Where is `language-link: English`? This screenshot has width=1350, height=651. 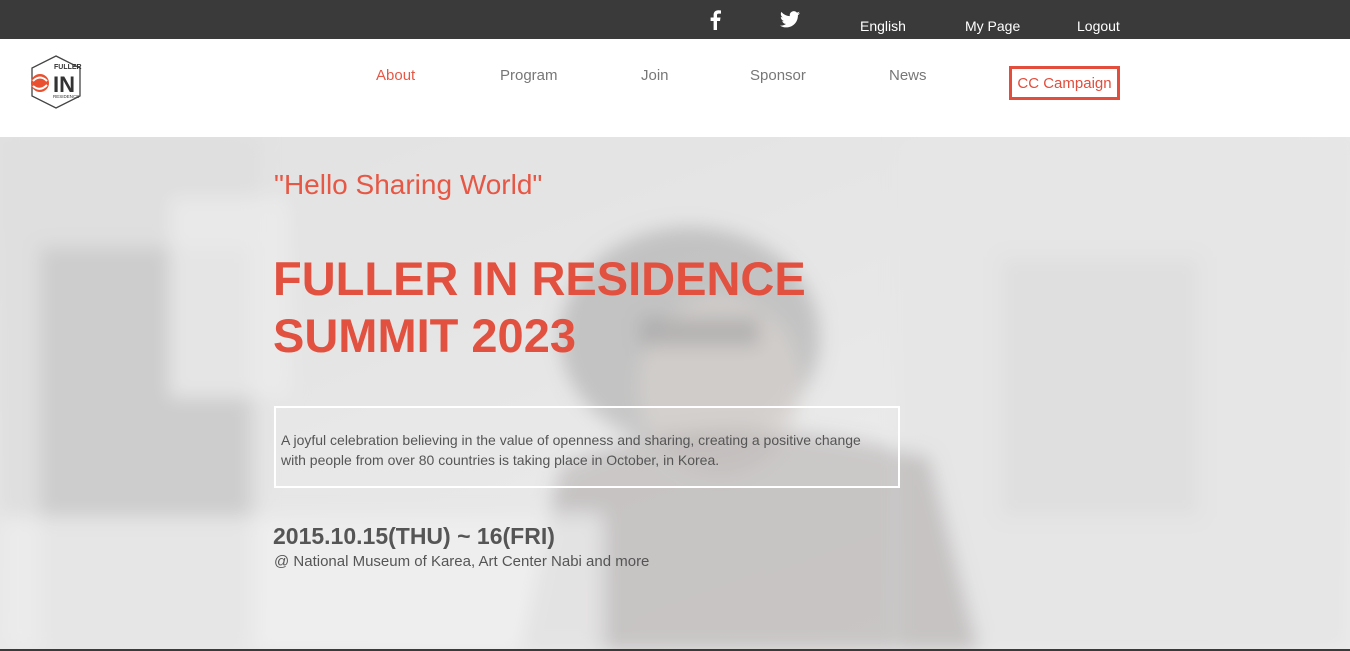 language-link: English is located at coordinates (883, 19).